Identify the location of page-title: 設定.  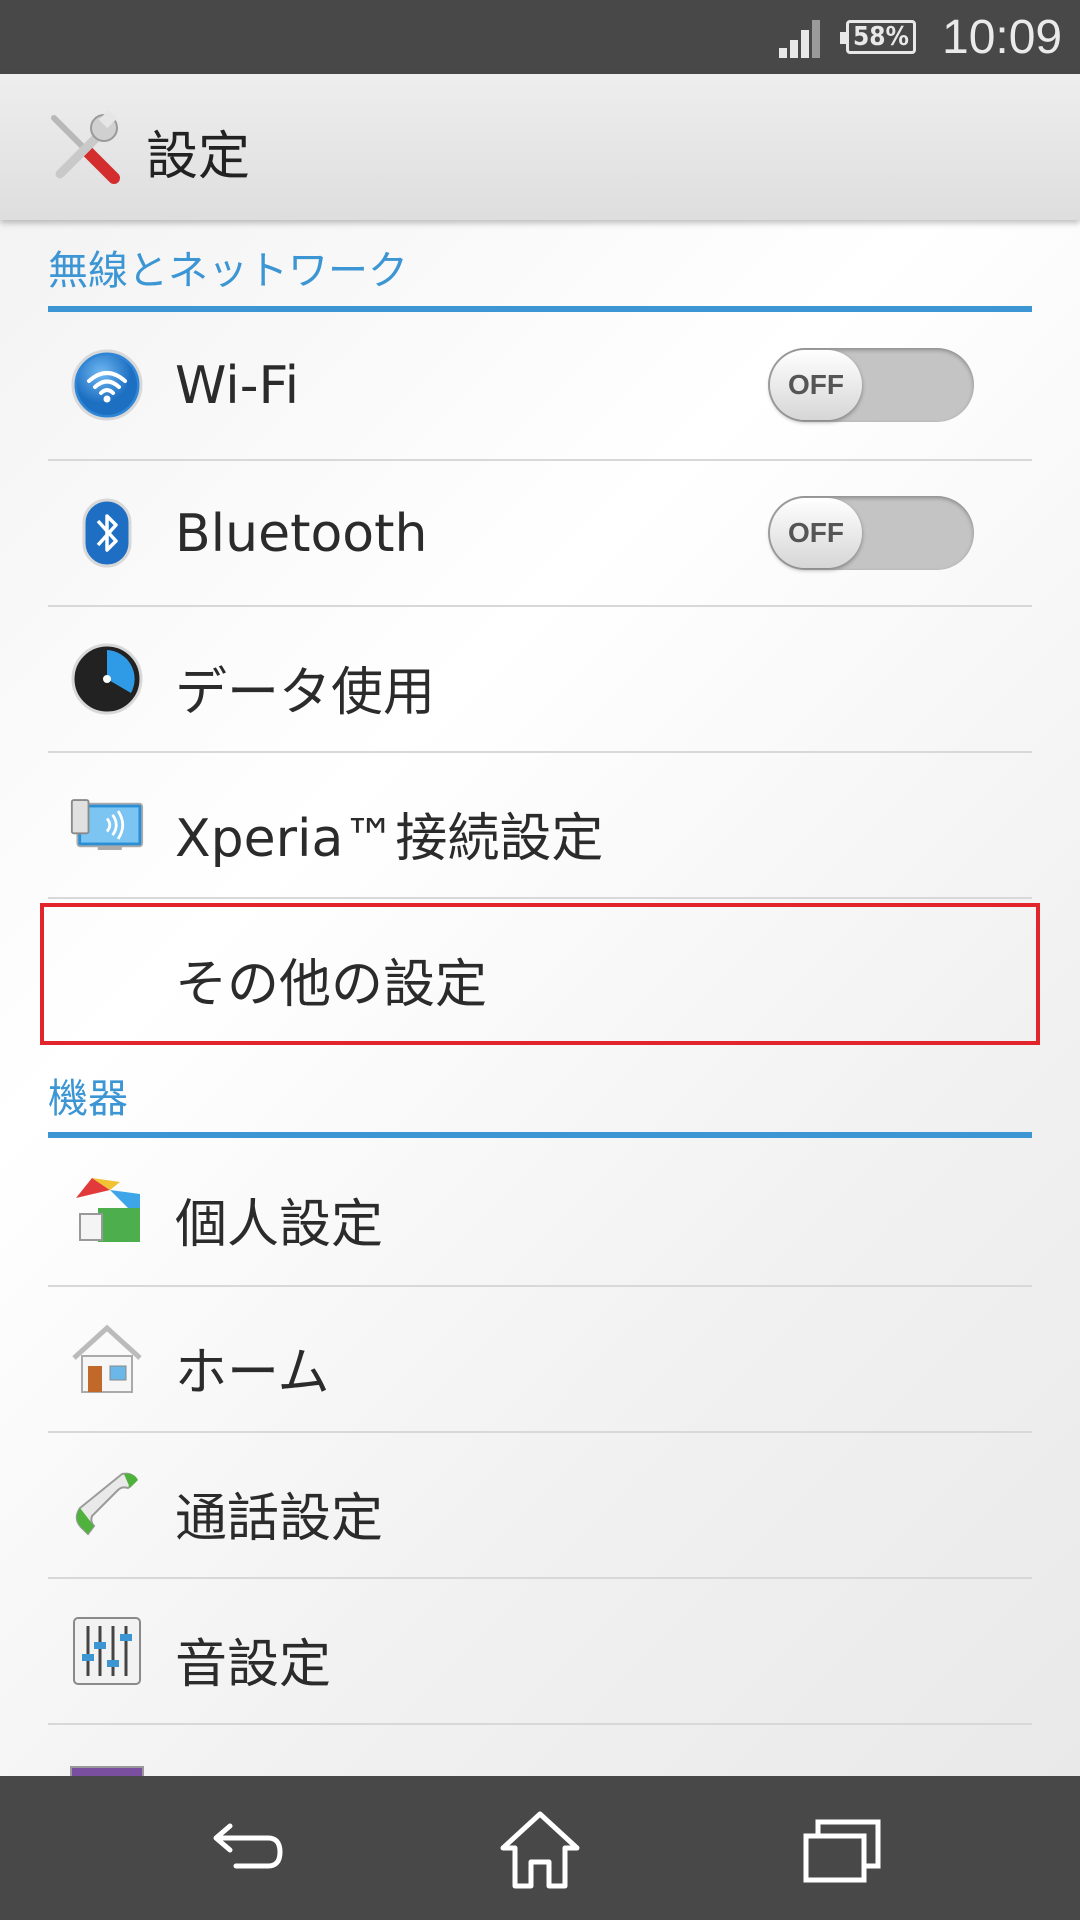
(198, 157).